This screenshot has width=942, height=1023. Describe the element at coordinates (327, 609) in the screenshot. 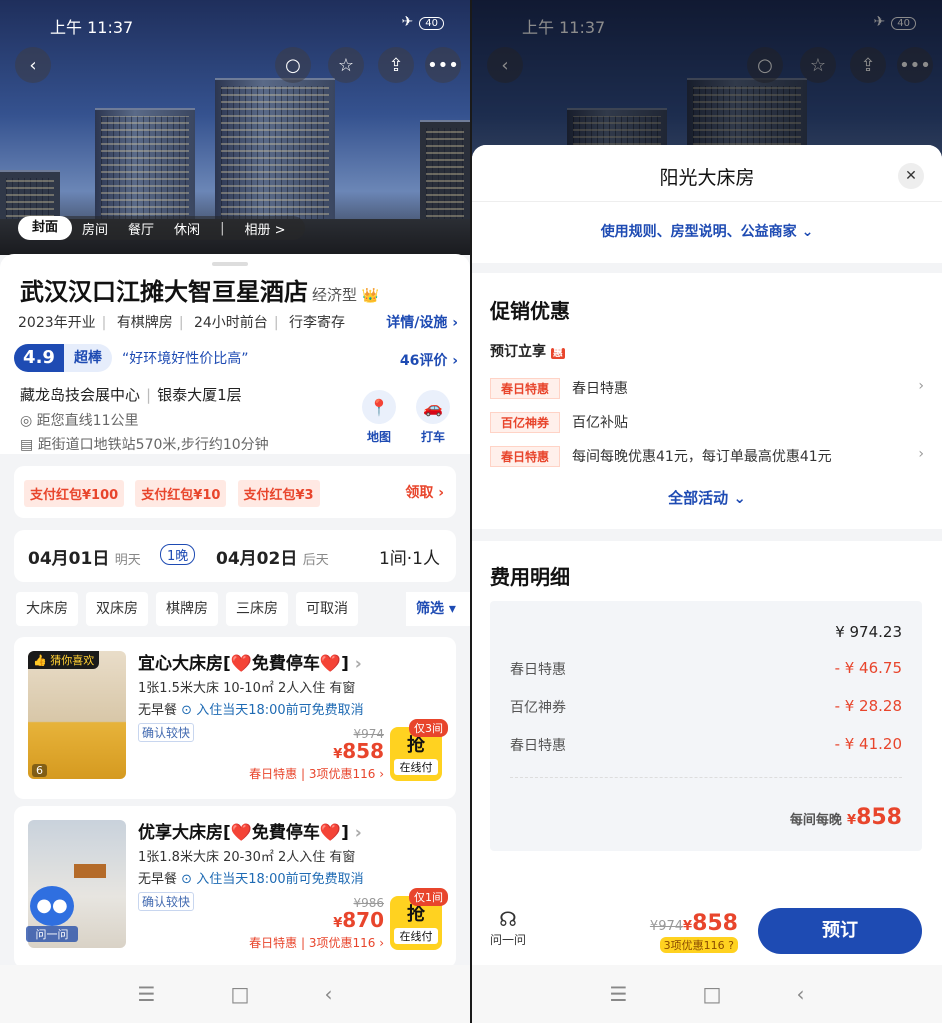

I see `filter-chip: 可取消` at that location.